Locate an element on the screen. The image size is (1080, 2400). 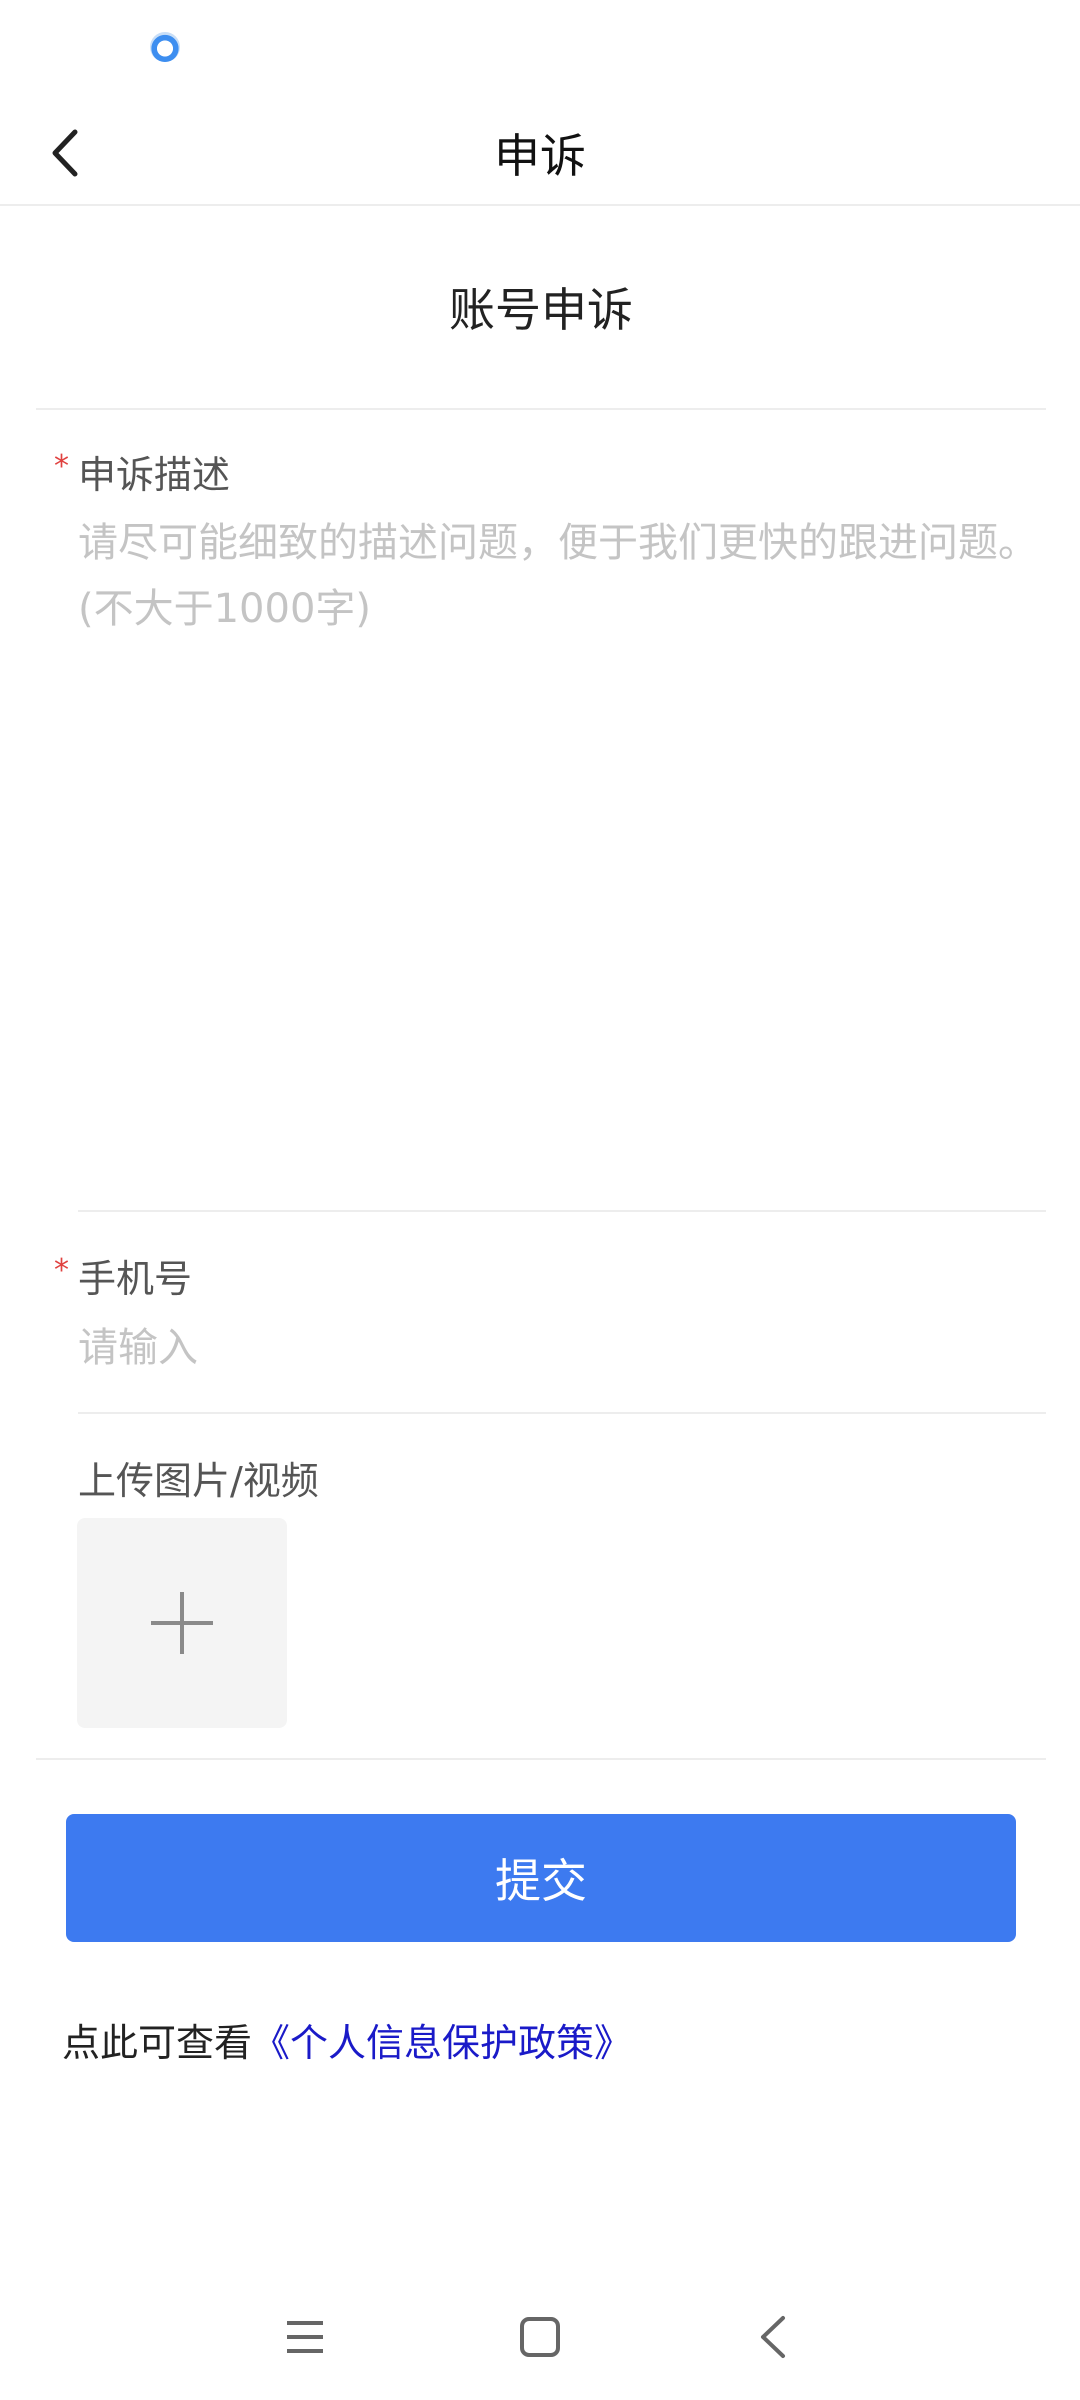
policy-line: 点此可查看《个人信息保护政策》 is located at coordinates (347, 2039).